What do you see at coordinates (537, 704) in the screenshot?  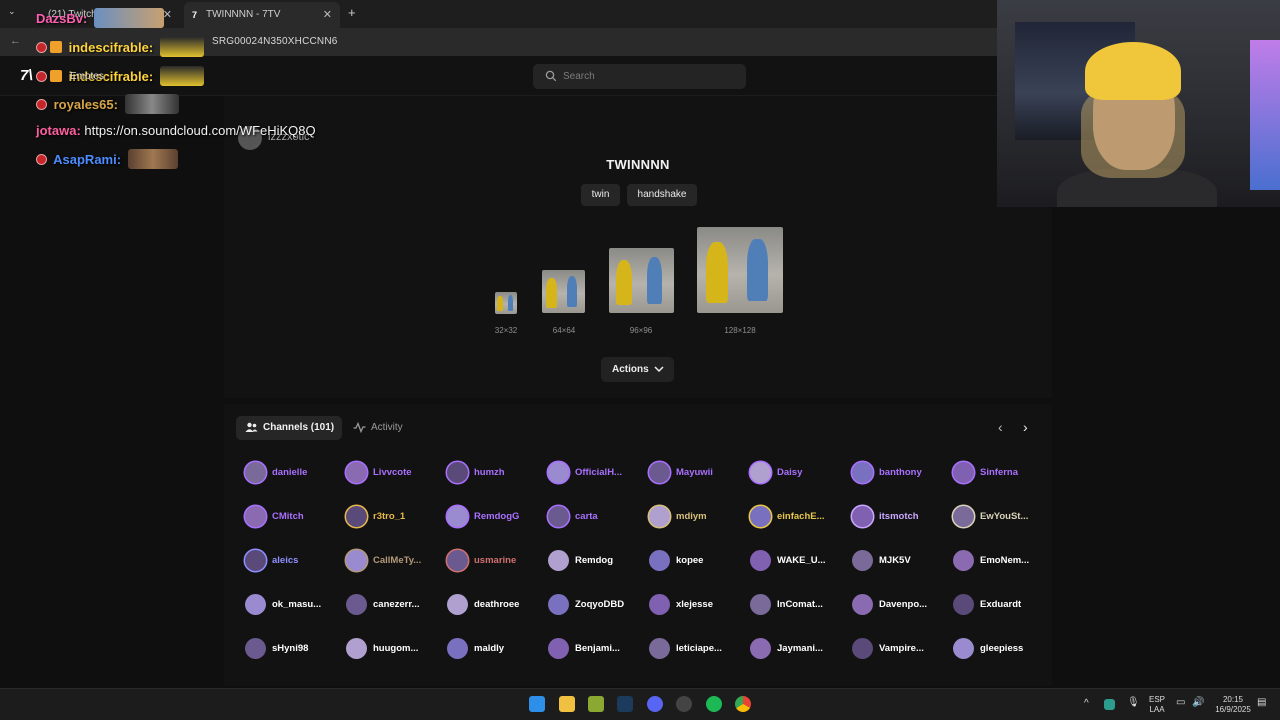 I see `windows-start-icon` at bounding box center [537, 704].